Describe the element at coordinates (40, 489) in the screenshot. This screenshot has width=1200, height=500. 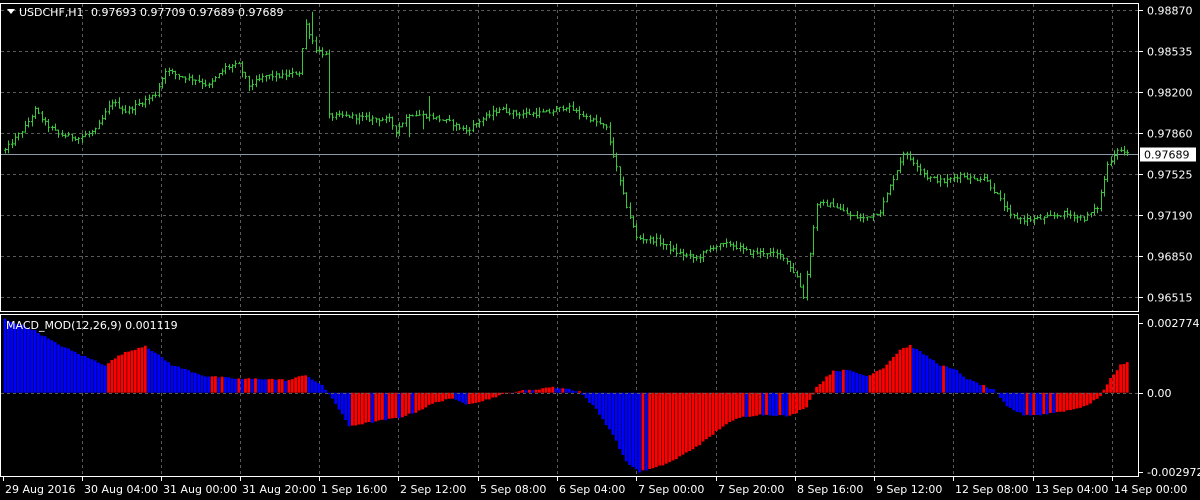
I see `time-tick-label: 29 Aug 2016` at that location.